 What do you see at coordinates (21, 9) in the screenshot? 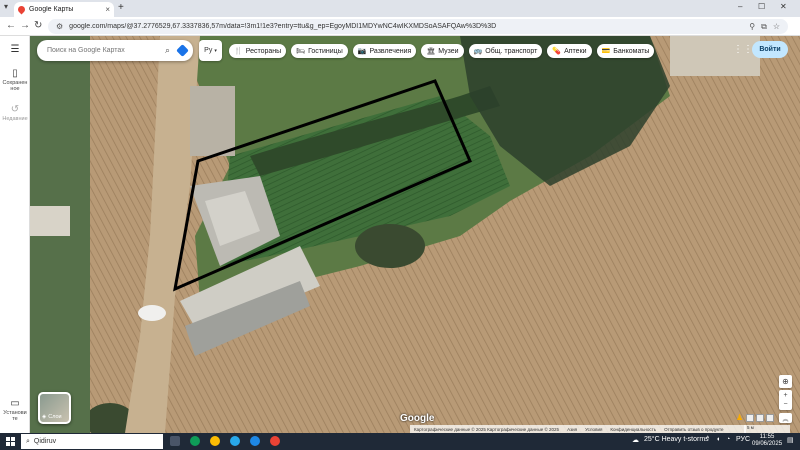
I see `maps-favicon-icon` at bounding box center [21, 9].